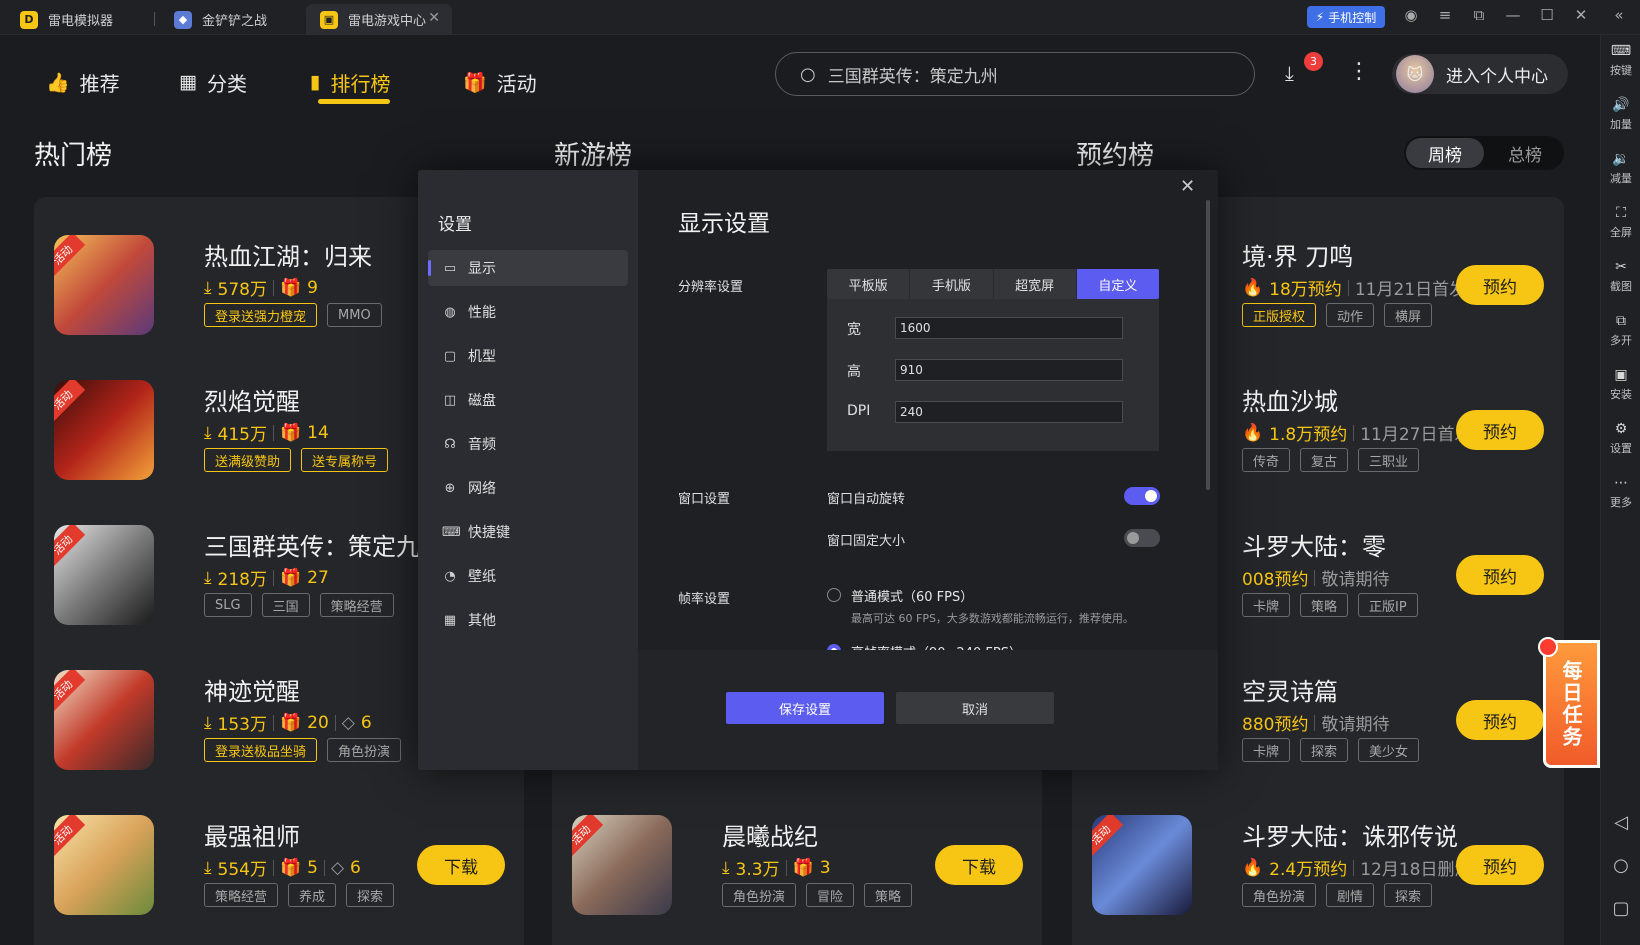  Describe the element at coordinates (1620, 384) in the screenshot. I see `install-apk-button: ▣ 安装` at that location.